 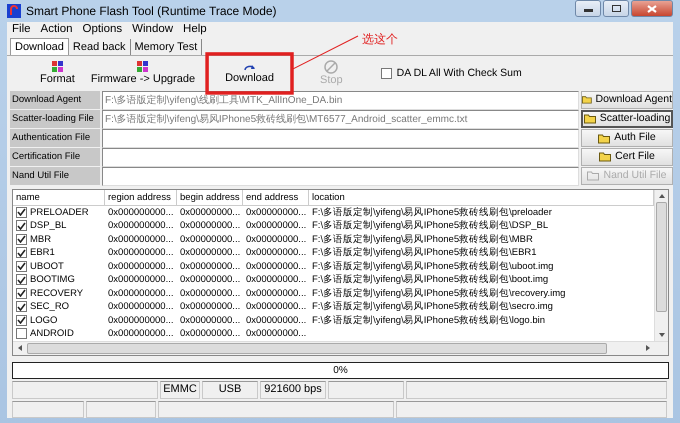 What do you see at coordinates (627, 119) in the screenshot?
I see `browse-button: Scatter-loading` at bounding box center [627, 119].